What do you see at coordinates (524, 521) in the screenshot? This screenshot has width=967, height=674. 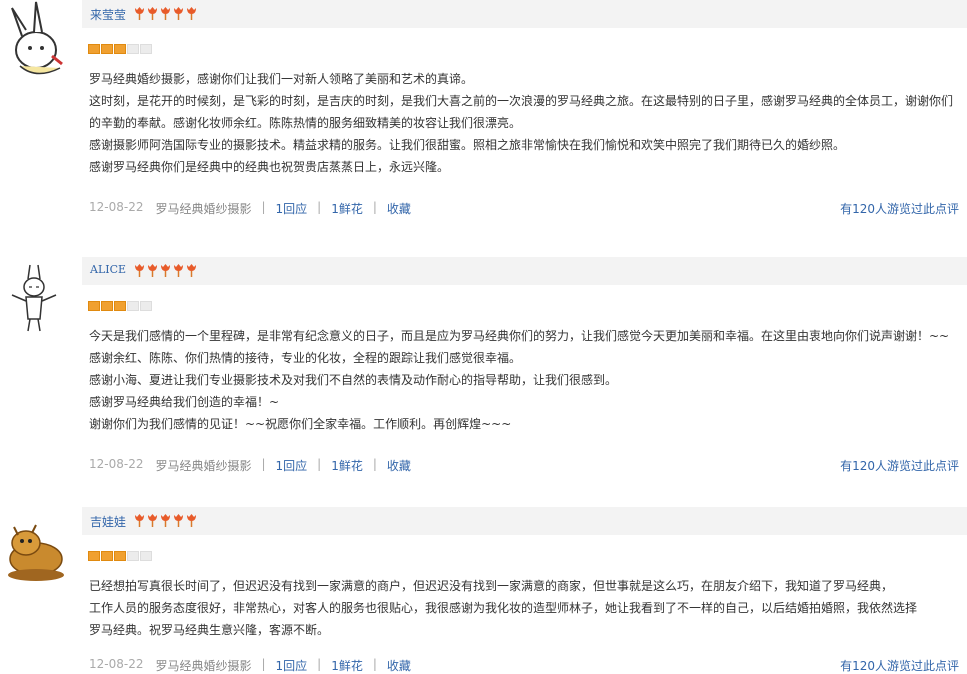 I see `review-header: 吉娃娃` at bounding box center [524, 521].